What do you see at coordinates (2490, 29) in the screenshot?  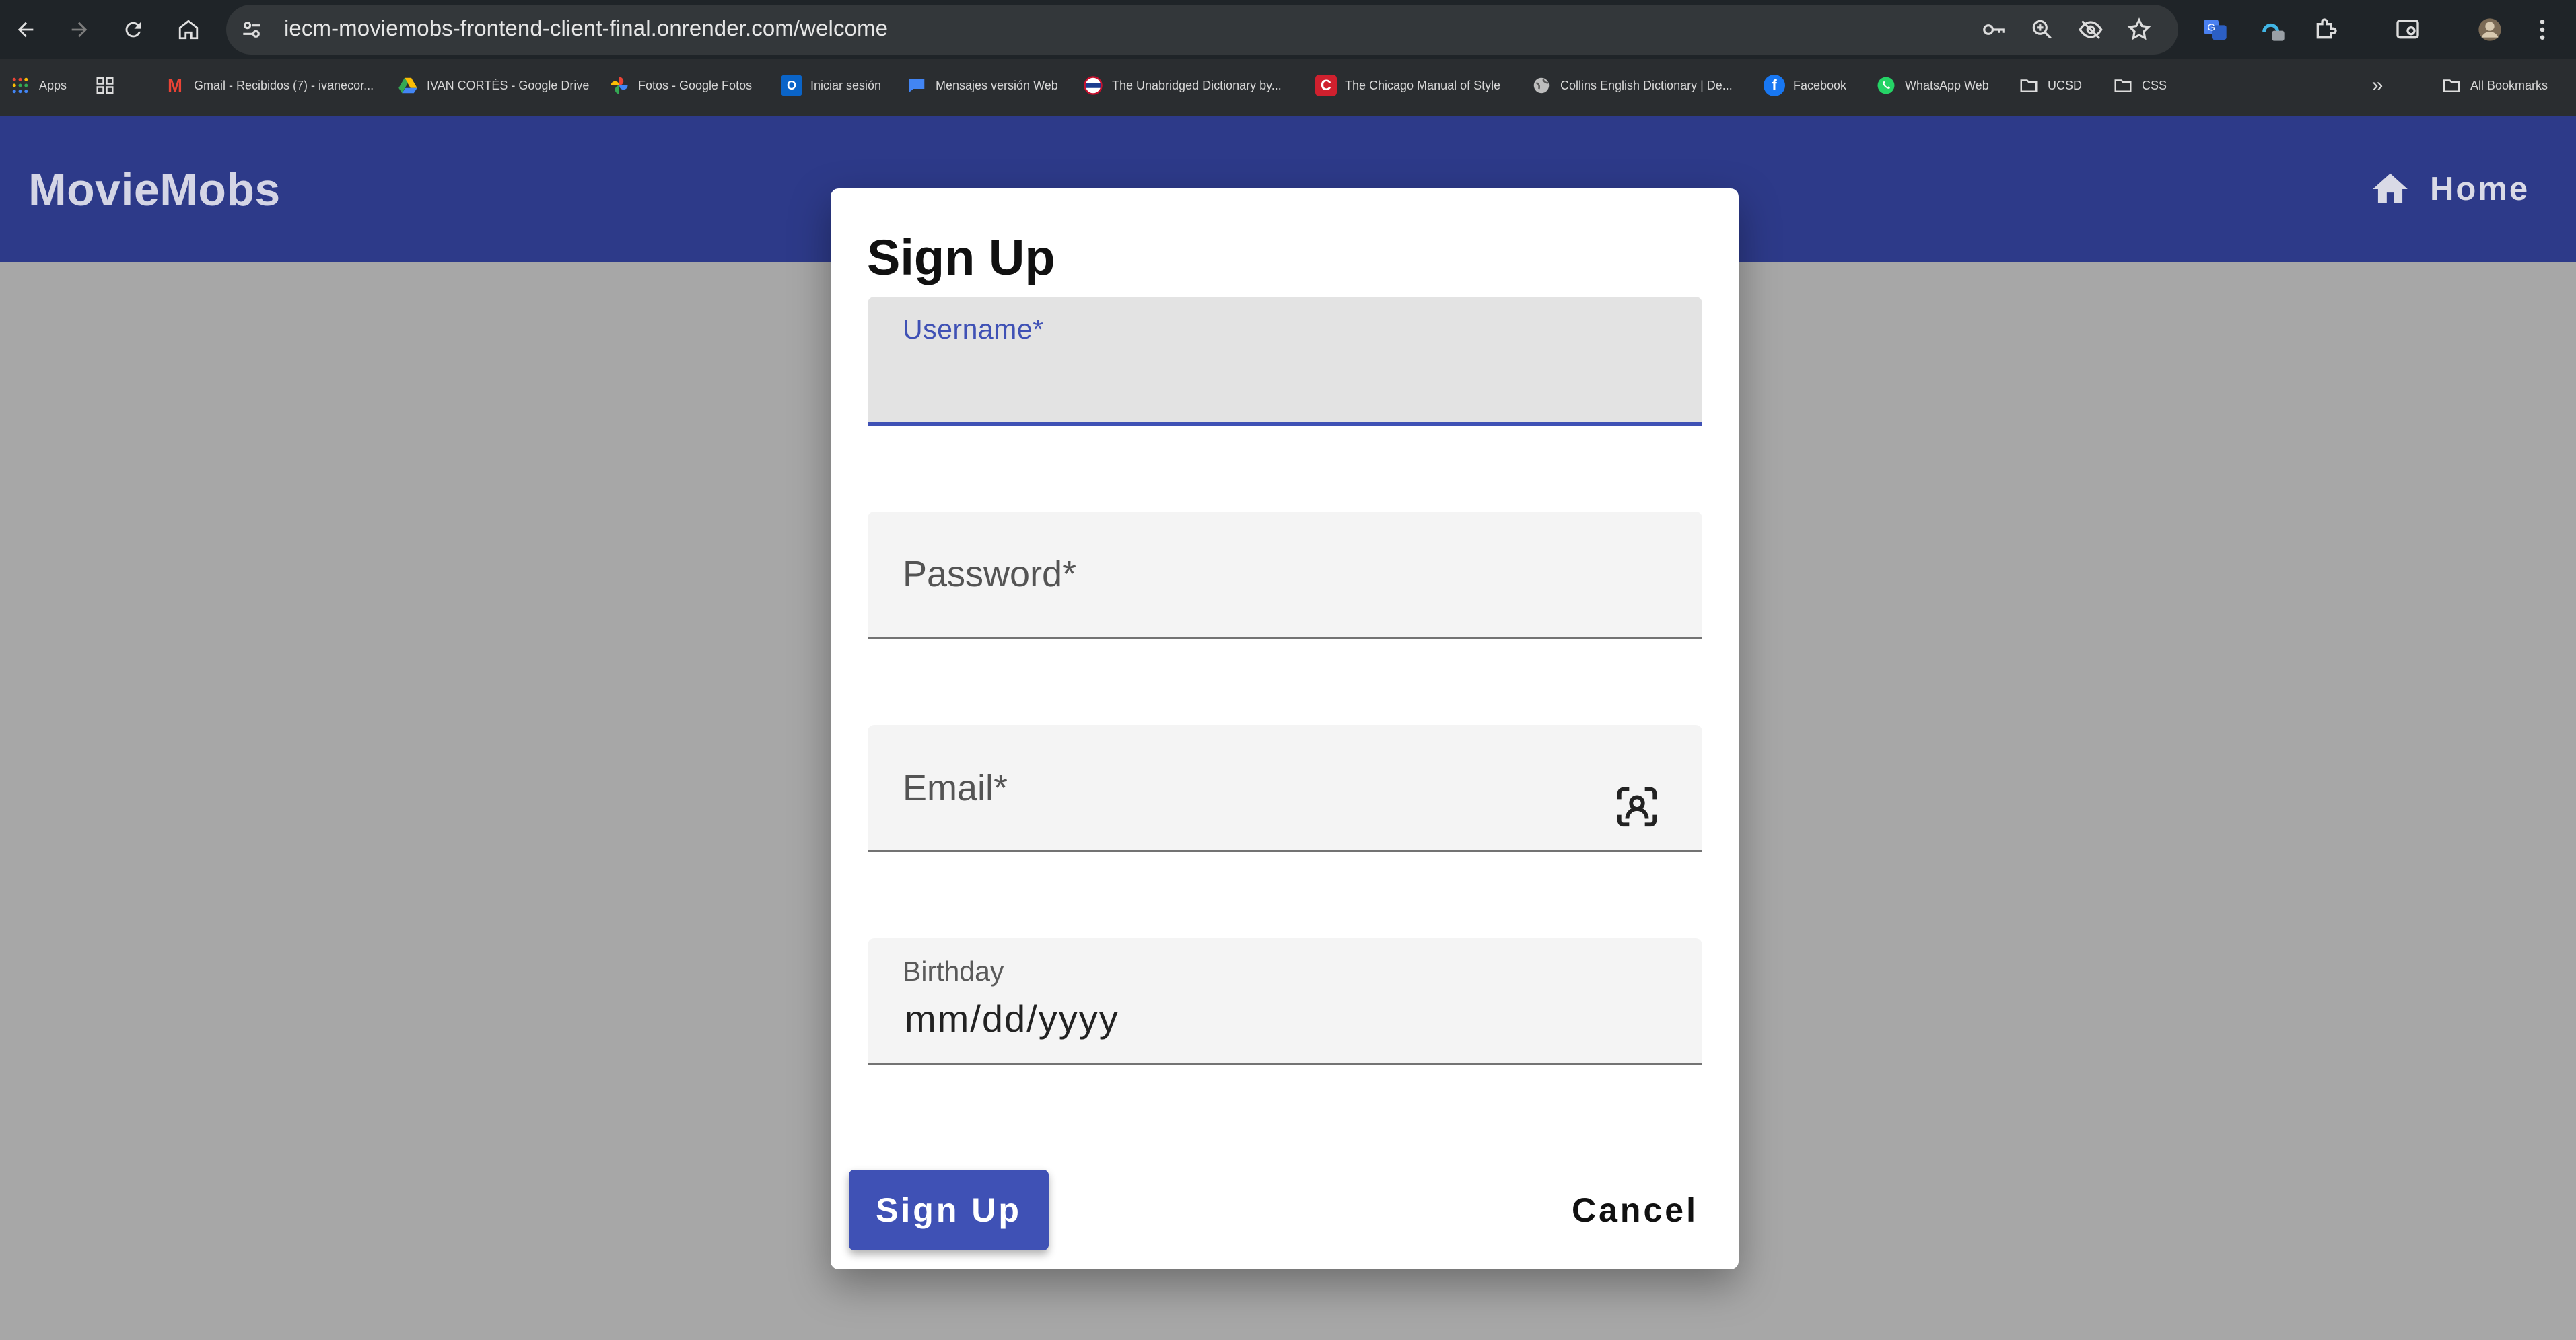 I see `profile-avatar-icon` at bounding box center [2490, 29].